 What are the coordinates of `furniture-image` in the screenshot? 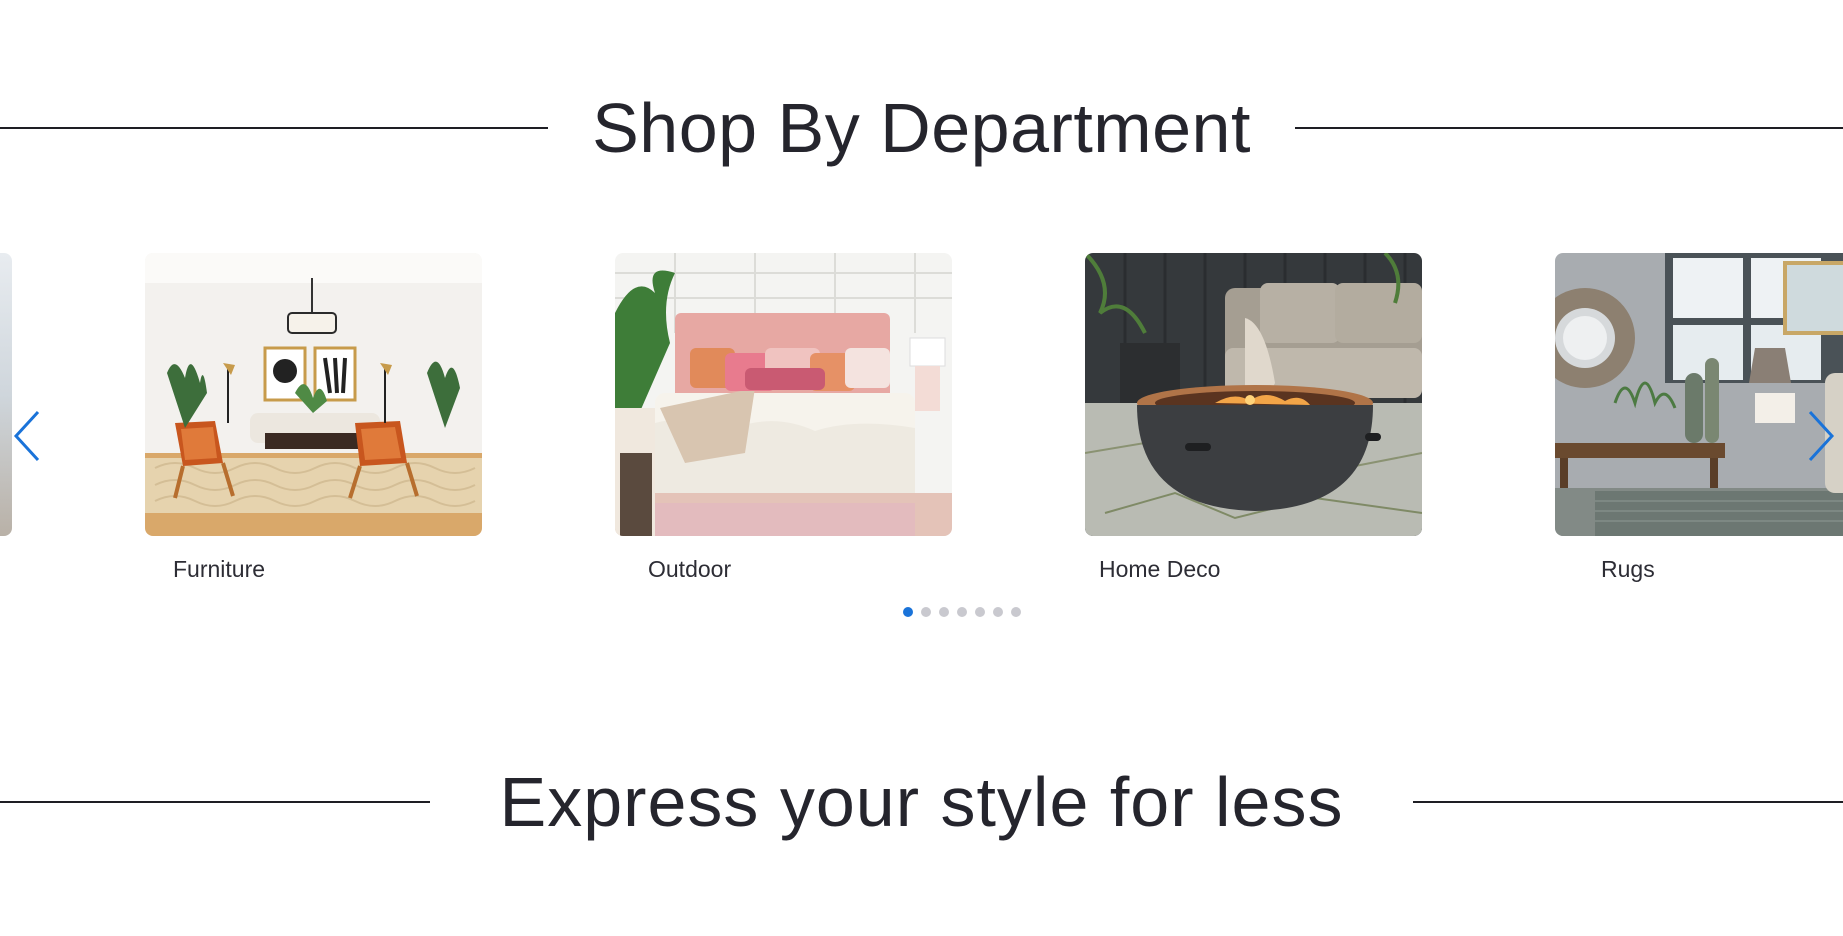 It's located at (313, 394).